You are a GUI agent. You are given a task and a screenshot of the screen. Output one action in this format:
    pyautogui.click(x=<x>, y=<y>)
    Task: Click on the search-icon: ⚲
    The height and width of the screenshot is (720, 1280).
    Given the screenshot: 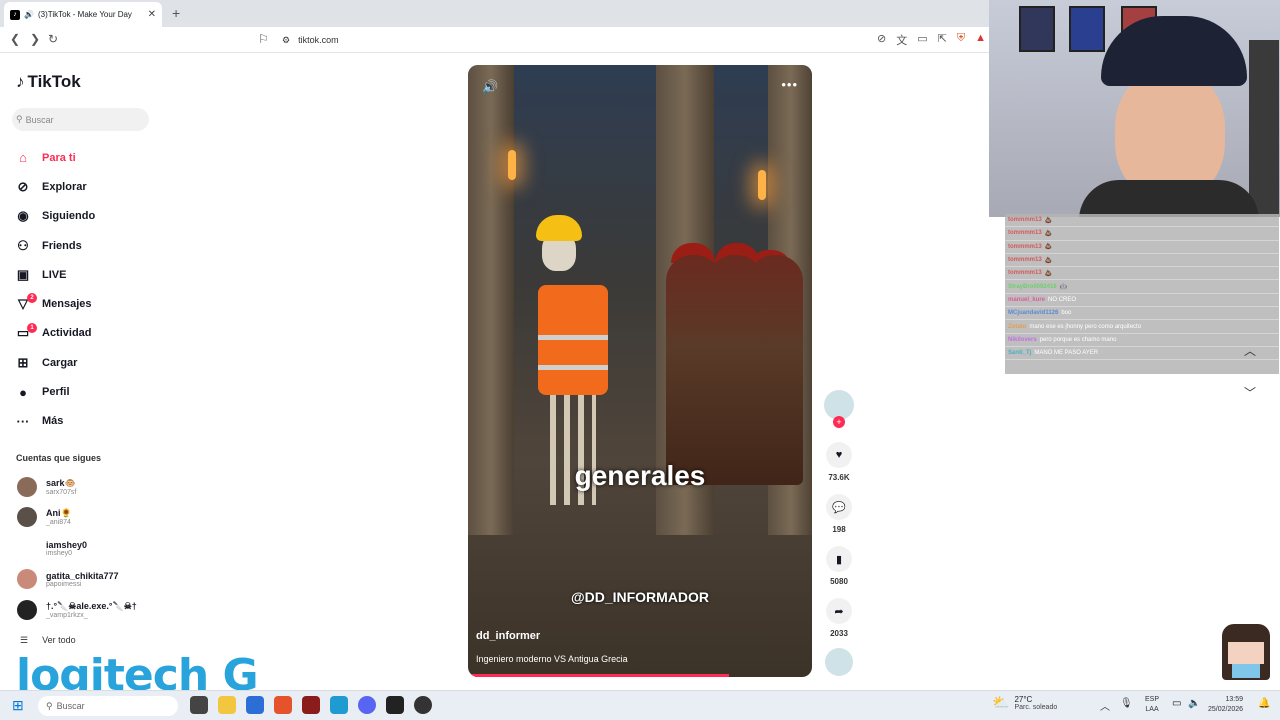 What is the action you would take?
    pyautogui.click(x=49, y=705)
    